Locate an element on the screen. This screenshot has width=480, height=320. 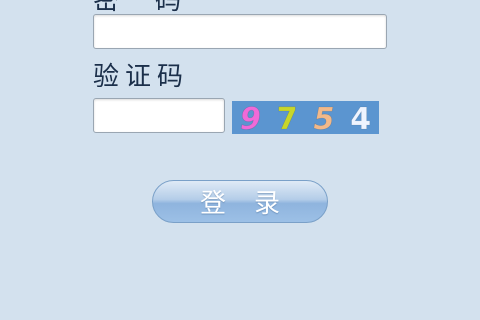
password-input is located at coordinates (240, 31).